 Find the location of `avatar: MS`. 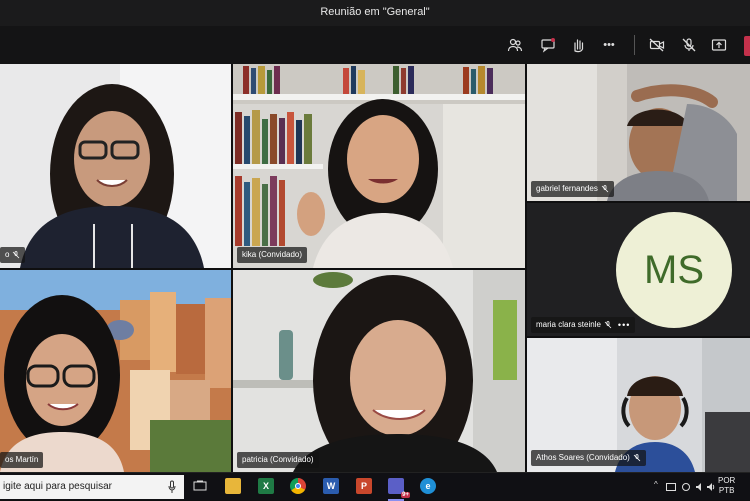

avatar: MS is located at coordinates (674, 270).